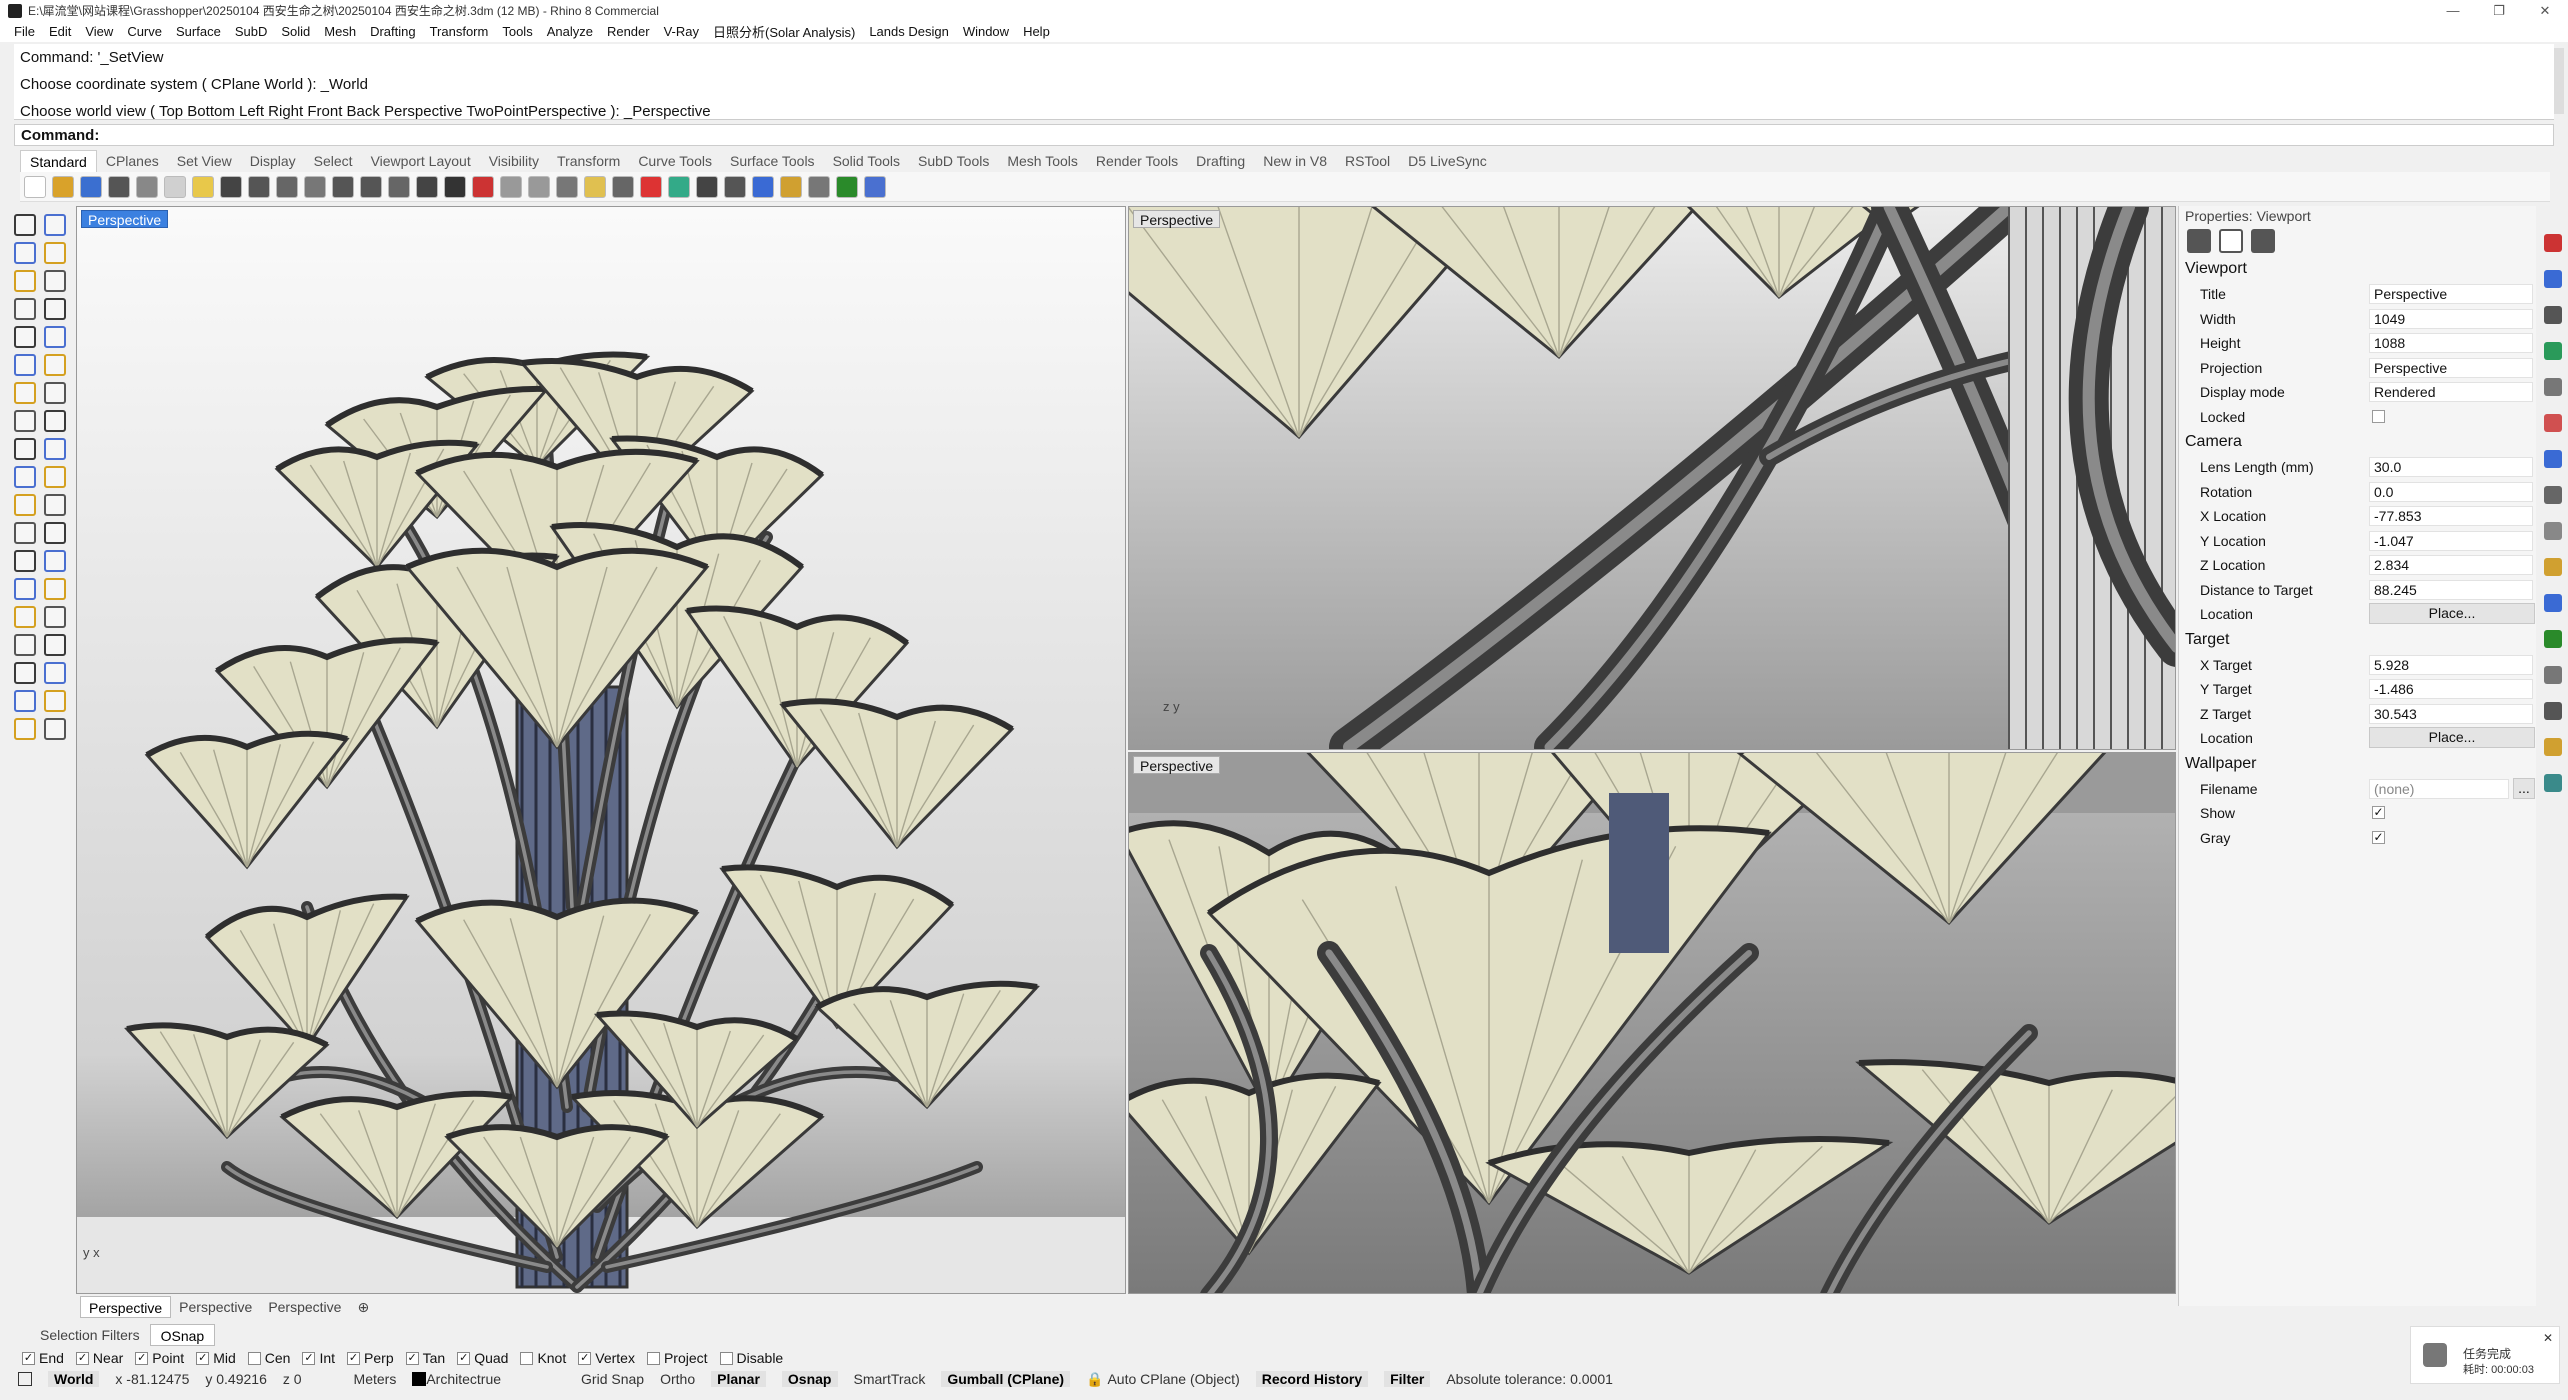 Image resolution: width=2568 pixels, height=1400 pixels. What do you see at coordinates (2451, 516) in the screenshot?
I see `property-value-field: -77.853` at bounding box center [2451, 516].